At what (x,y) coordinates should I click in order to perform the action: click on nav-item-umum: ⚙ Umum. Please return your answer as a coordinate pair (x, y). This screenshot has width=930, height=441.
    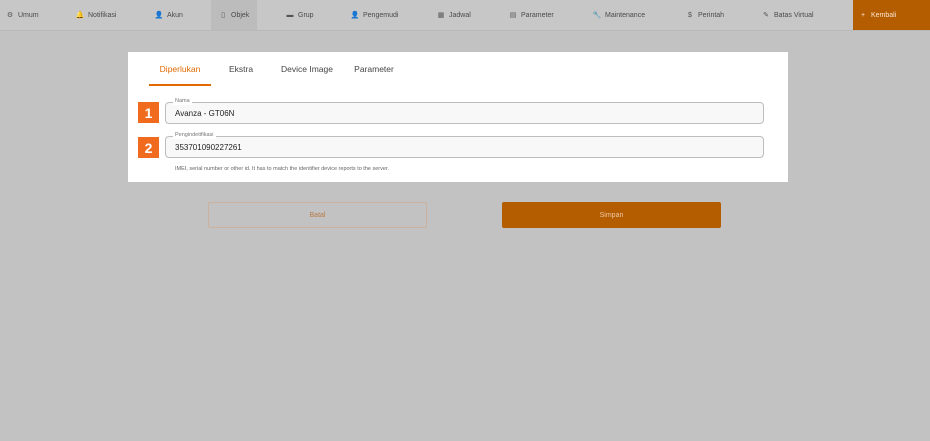
    Looking at the image, I should click on (22, 15).